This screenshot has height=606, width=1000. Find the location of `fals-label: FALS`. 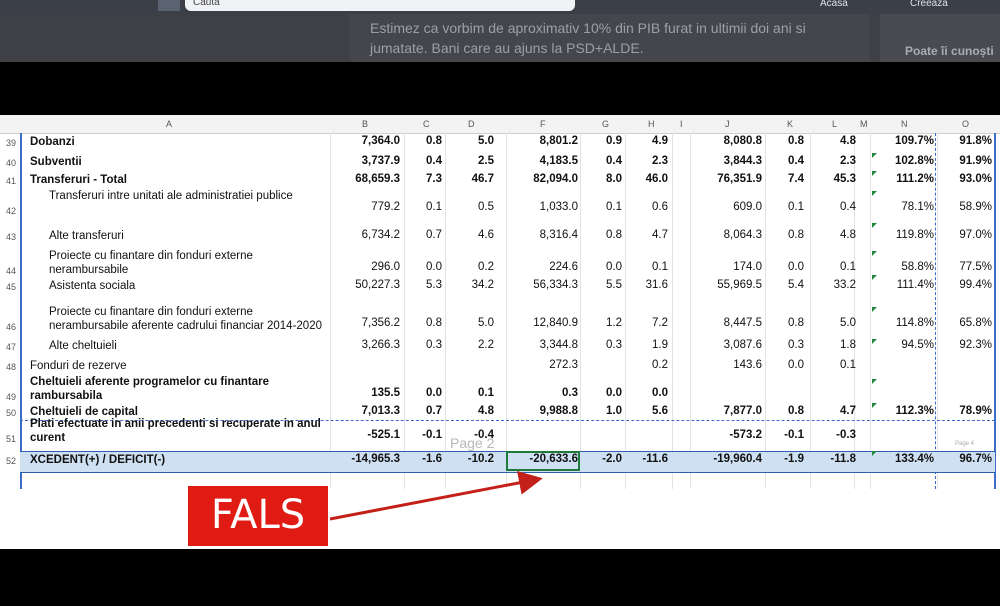

fals-label: FALS is located at coordinates (258, 515).